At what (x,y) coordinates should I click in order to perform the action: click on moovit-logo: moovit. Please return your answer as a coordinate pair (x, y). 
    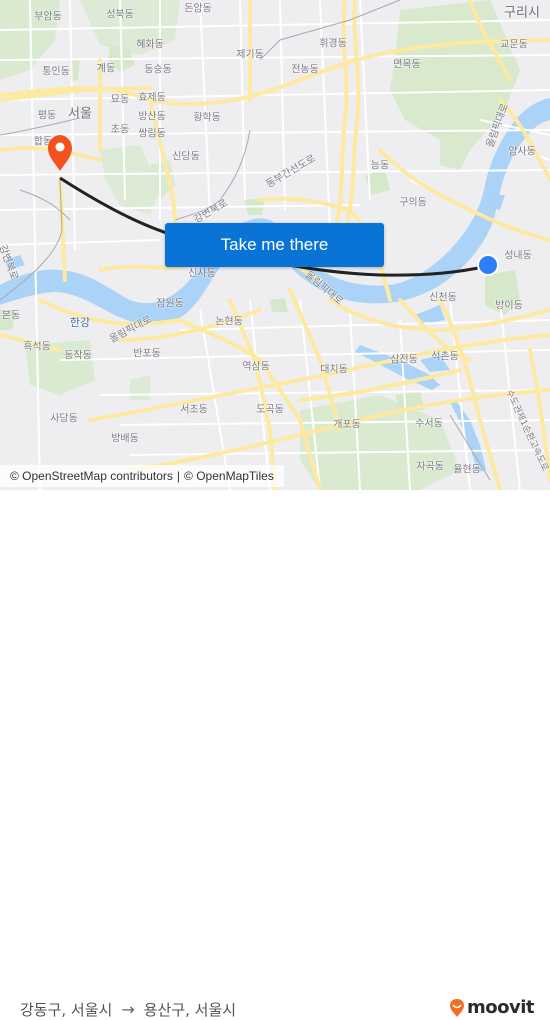
    Looking at the image, I should click on (492, 1007).